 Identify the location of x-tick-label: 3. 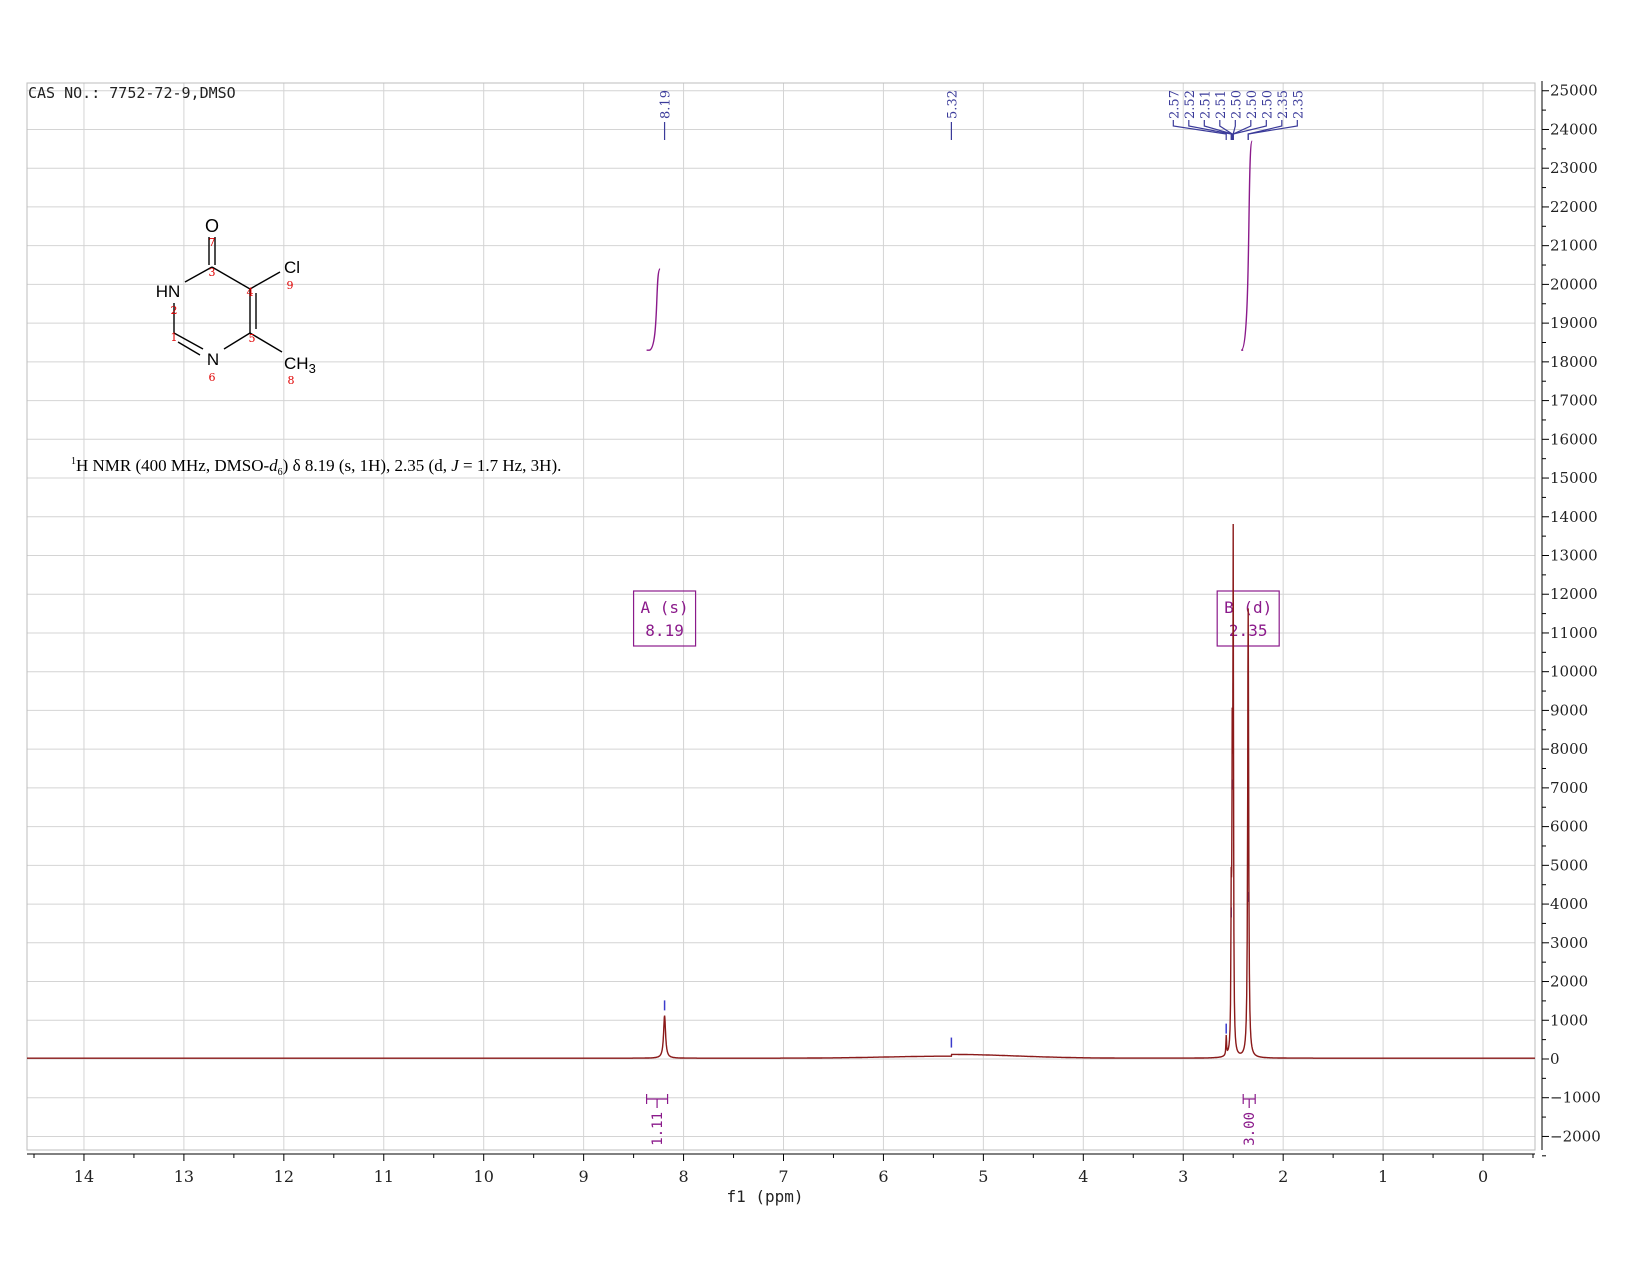
(1183, 1176).